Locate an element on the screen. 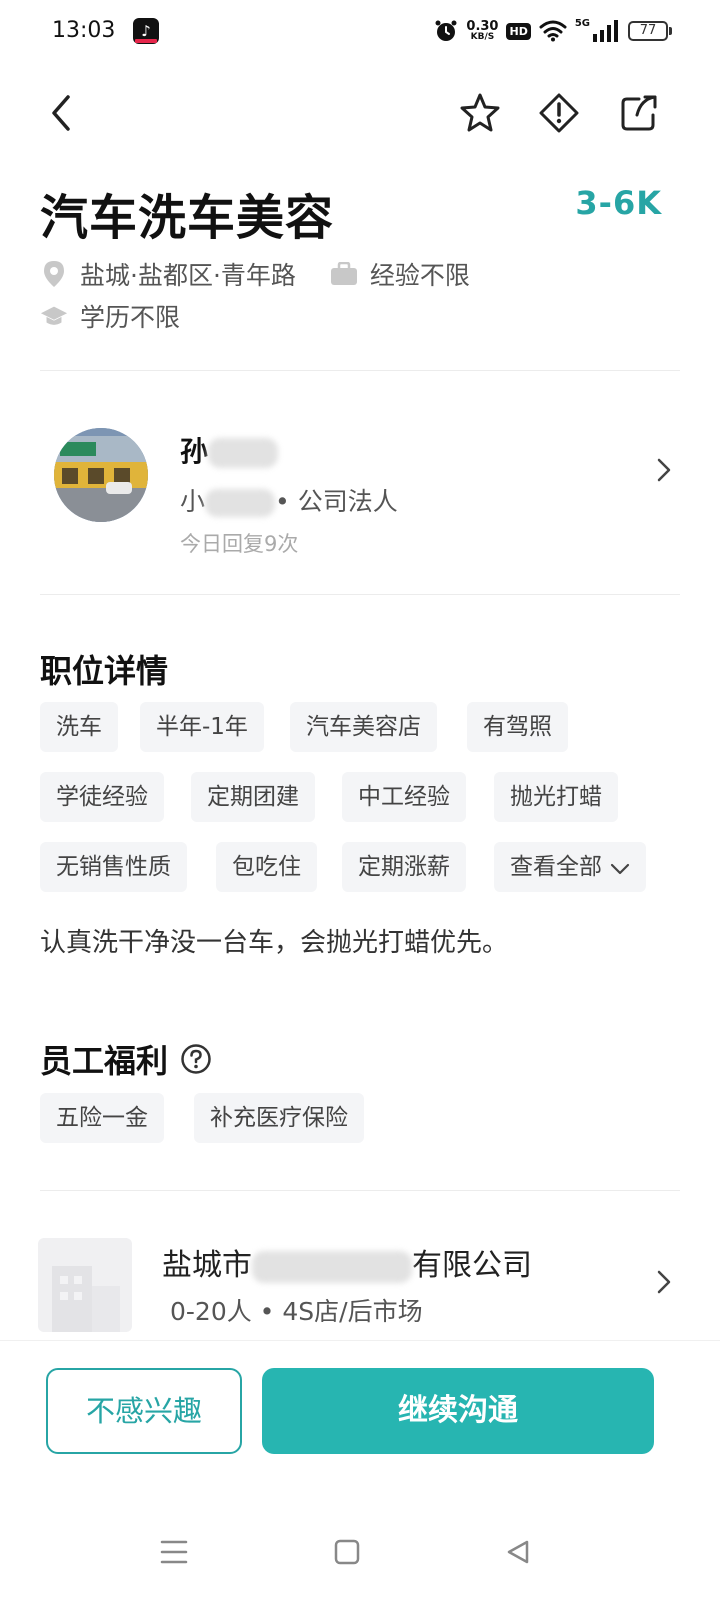 The width and height of the screenshot is (720, 1612). benefit-tag: 五险一金 is located at coordinates (102, 1118).